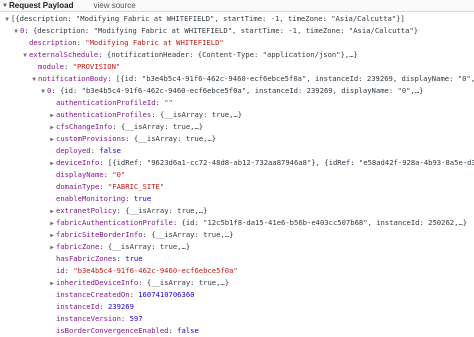  I want to click on property-value: 1607410706360, so click(166, 294).